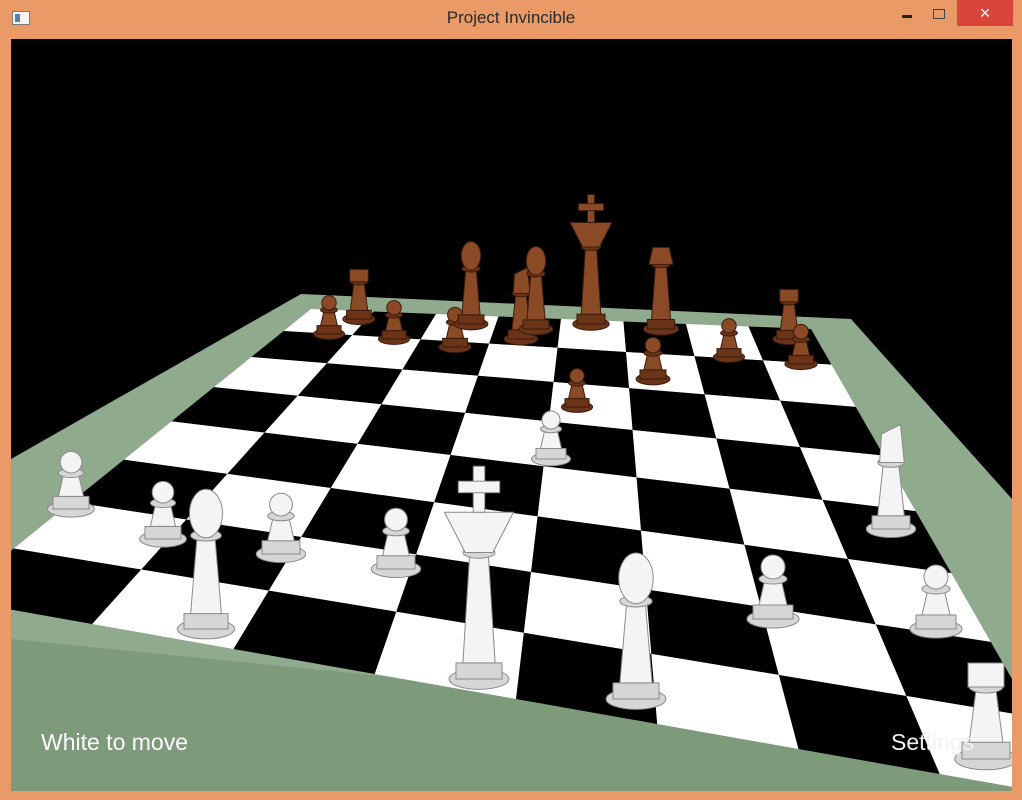  Describe the element at coordinates (661, 291) in the screenshot. I see `black-queen` at that location.